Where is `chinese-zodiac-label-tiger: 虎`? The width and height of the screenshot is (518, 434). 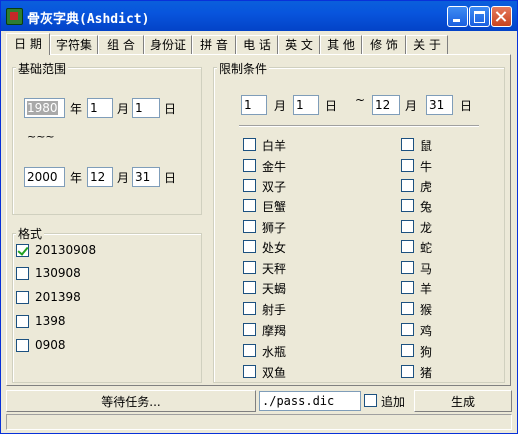 chinese-zodiac-label-tiger: 虎 is located at coordinates (426, 187).